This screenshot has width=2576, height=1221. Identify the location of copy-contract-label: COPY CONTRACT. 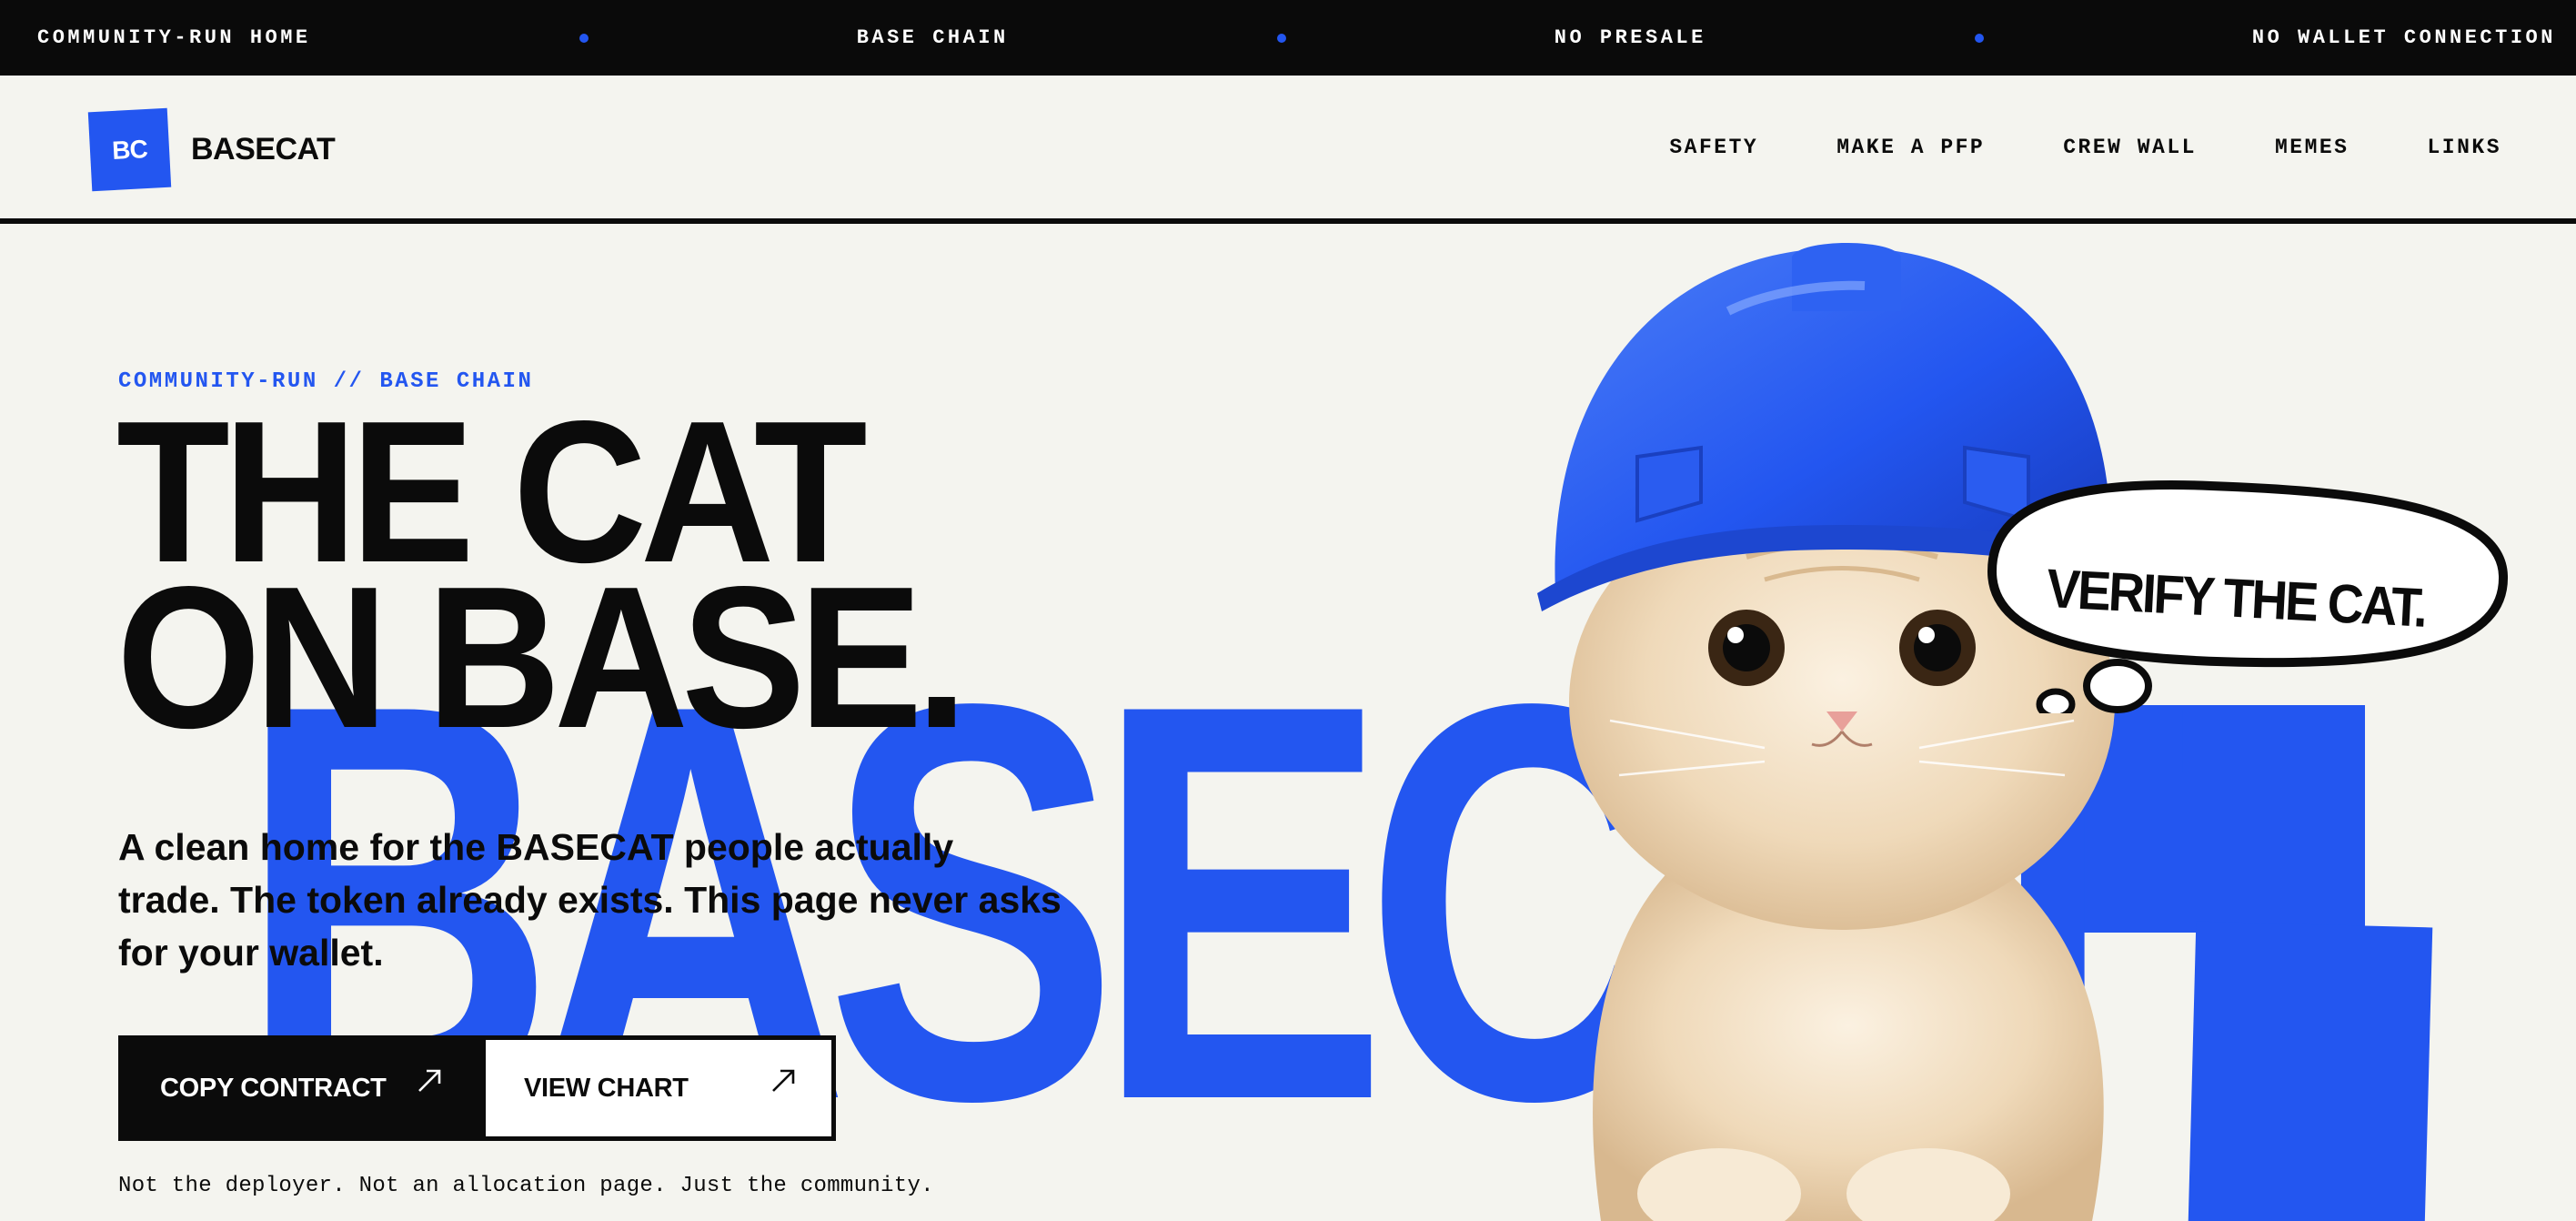
(273, 1088).